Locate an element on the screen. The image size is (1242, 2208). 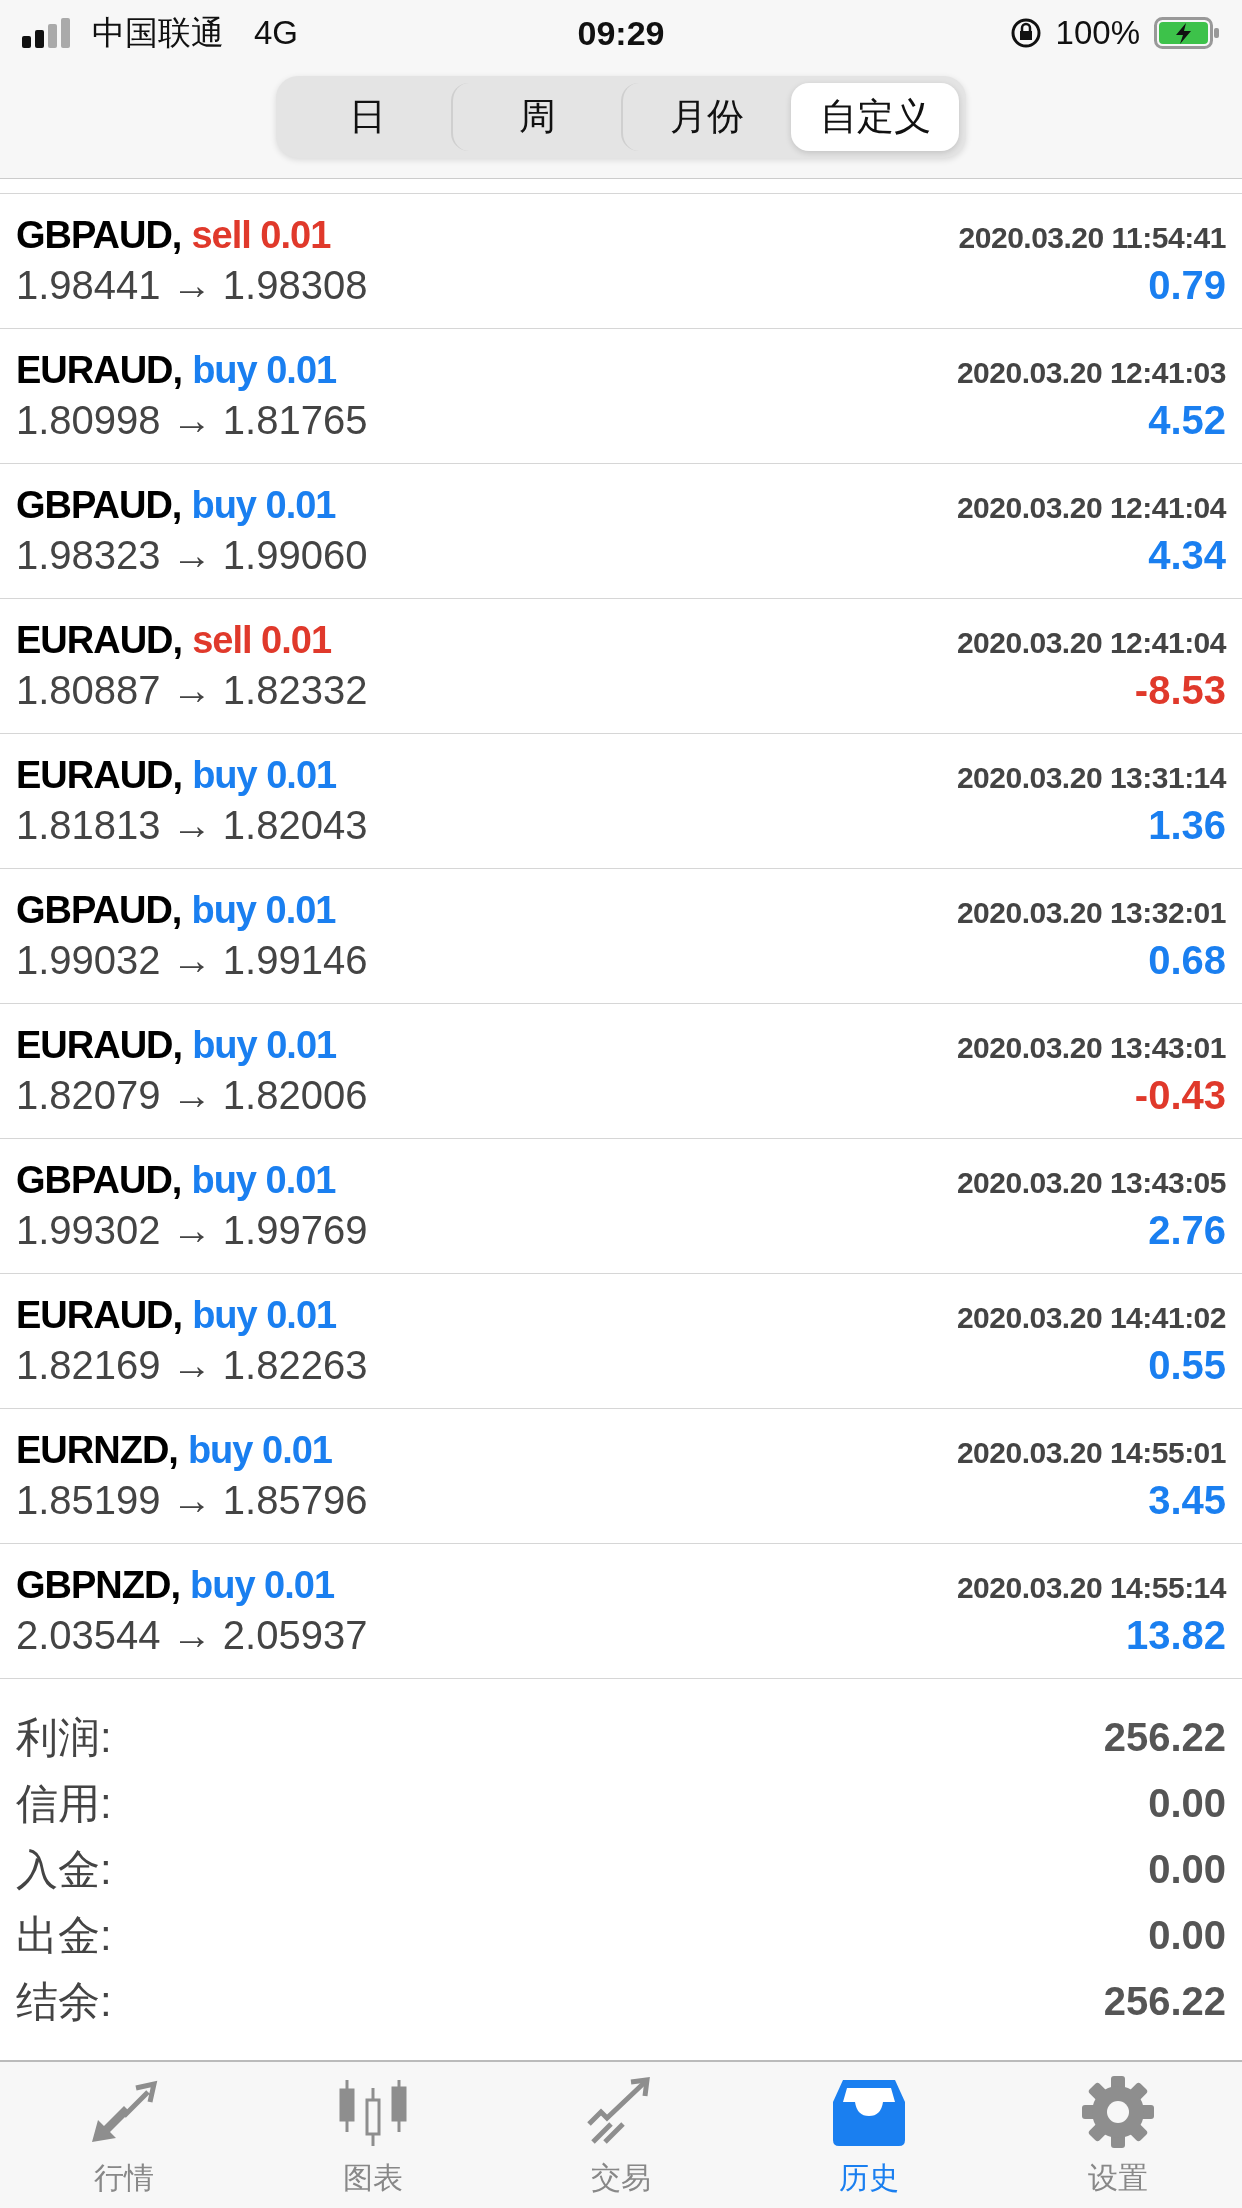
deal-time: 2020.03.20 13:32:01 is located at coordinates (1091, 913).